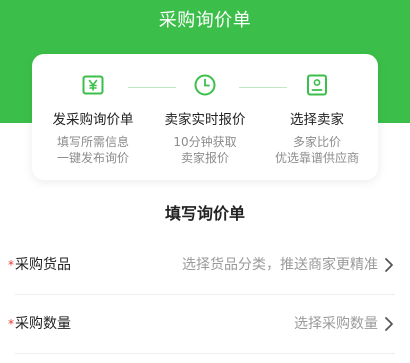 This screenshot has width=410, height=363. What do you see at coordinates (205, 353) in the screenshot?
I see `row-divider` at bounding box center [205, 353].